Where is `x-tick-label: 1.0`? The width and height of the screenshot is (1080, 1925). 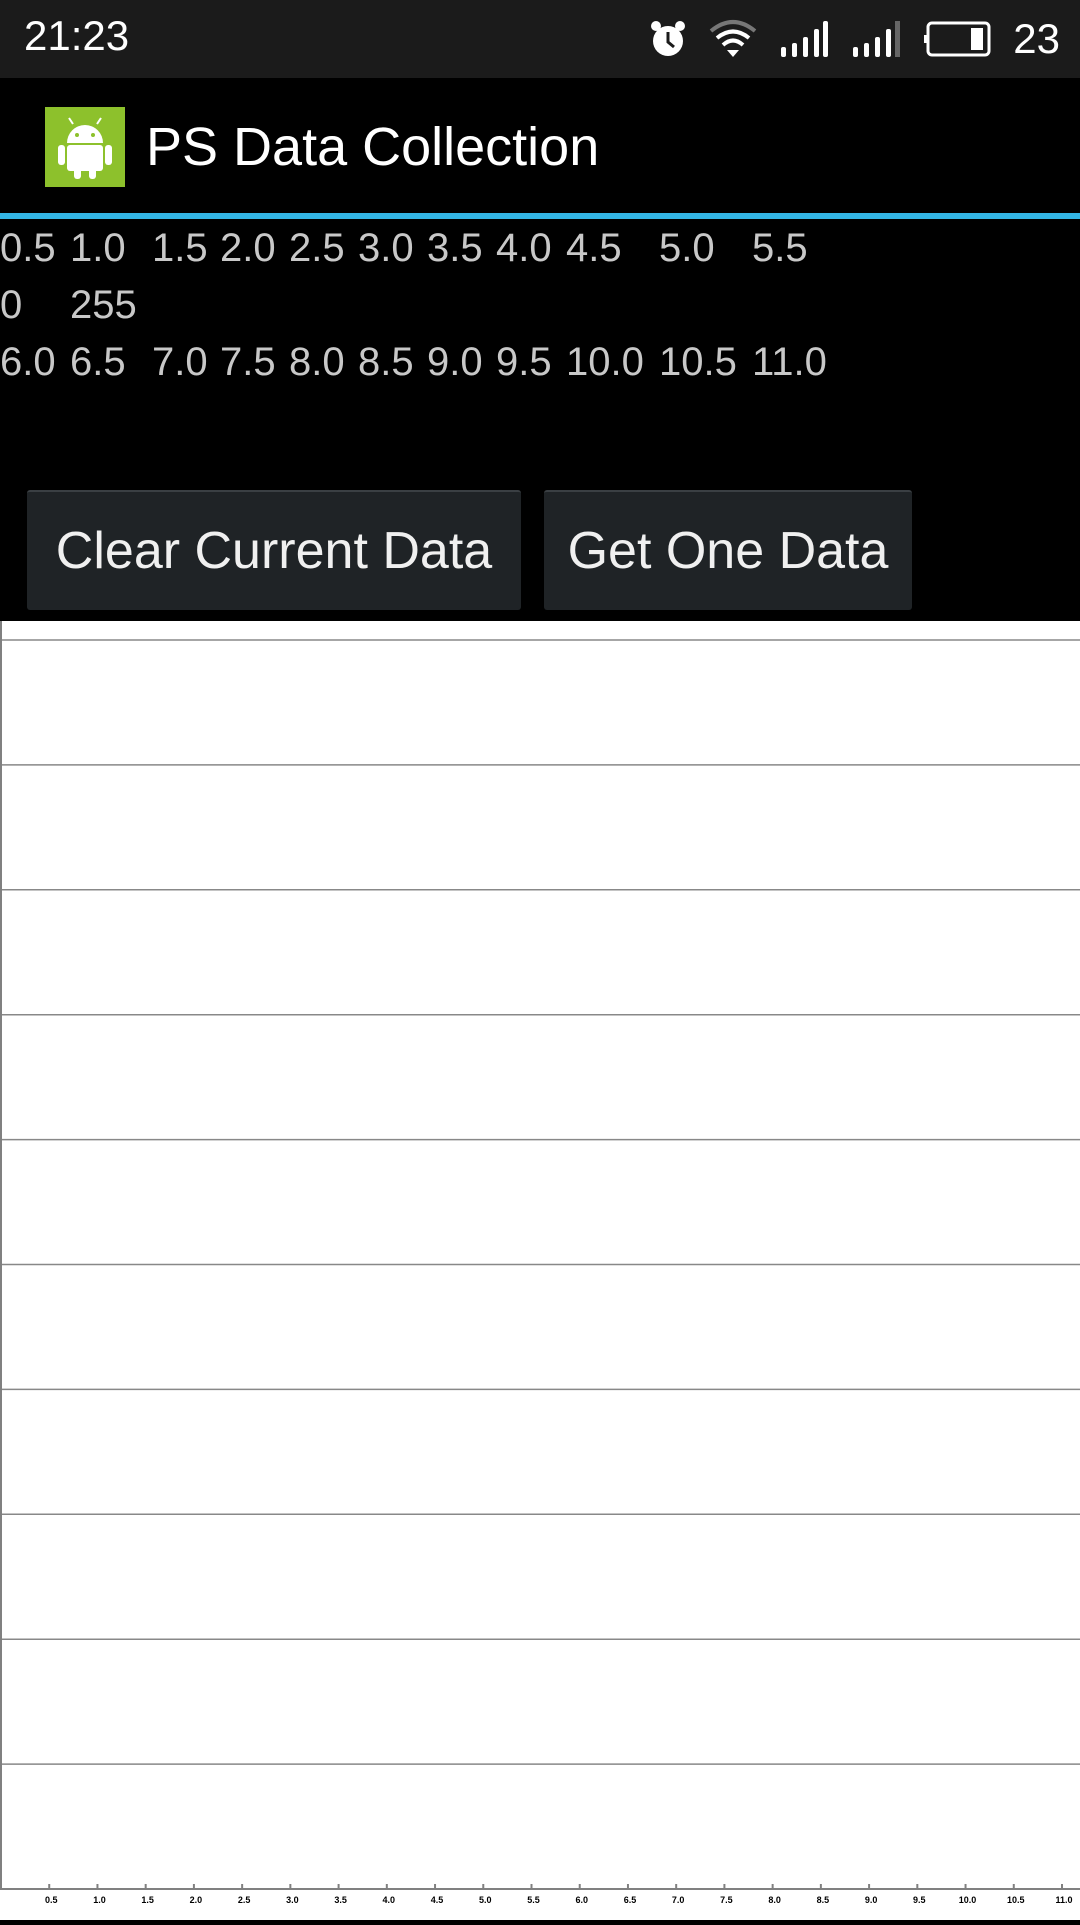
x-tick-label: 1.0 is located at coordinates (99, 1900).